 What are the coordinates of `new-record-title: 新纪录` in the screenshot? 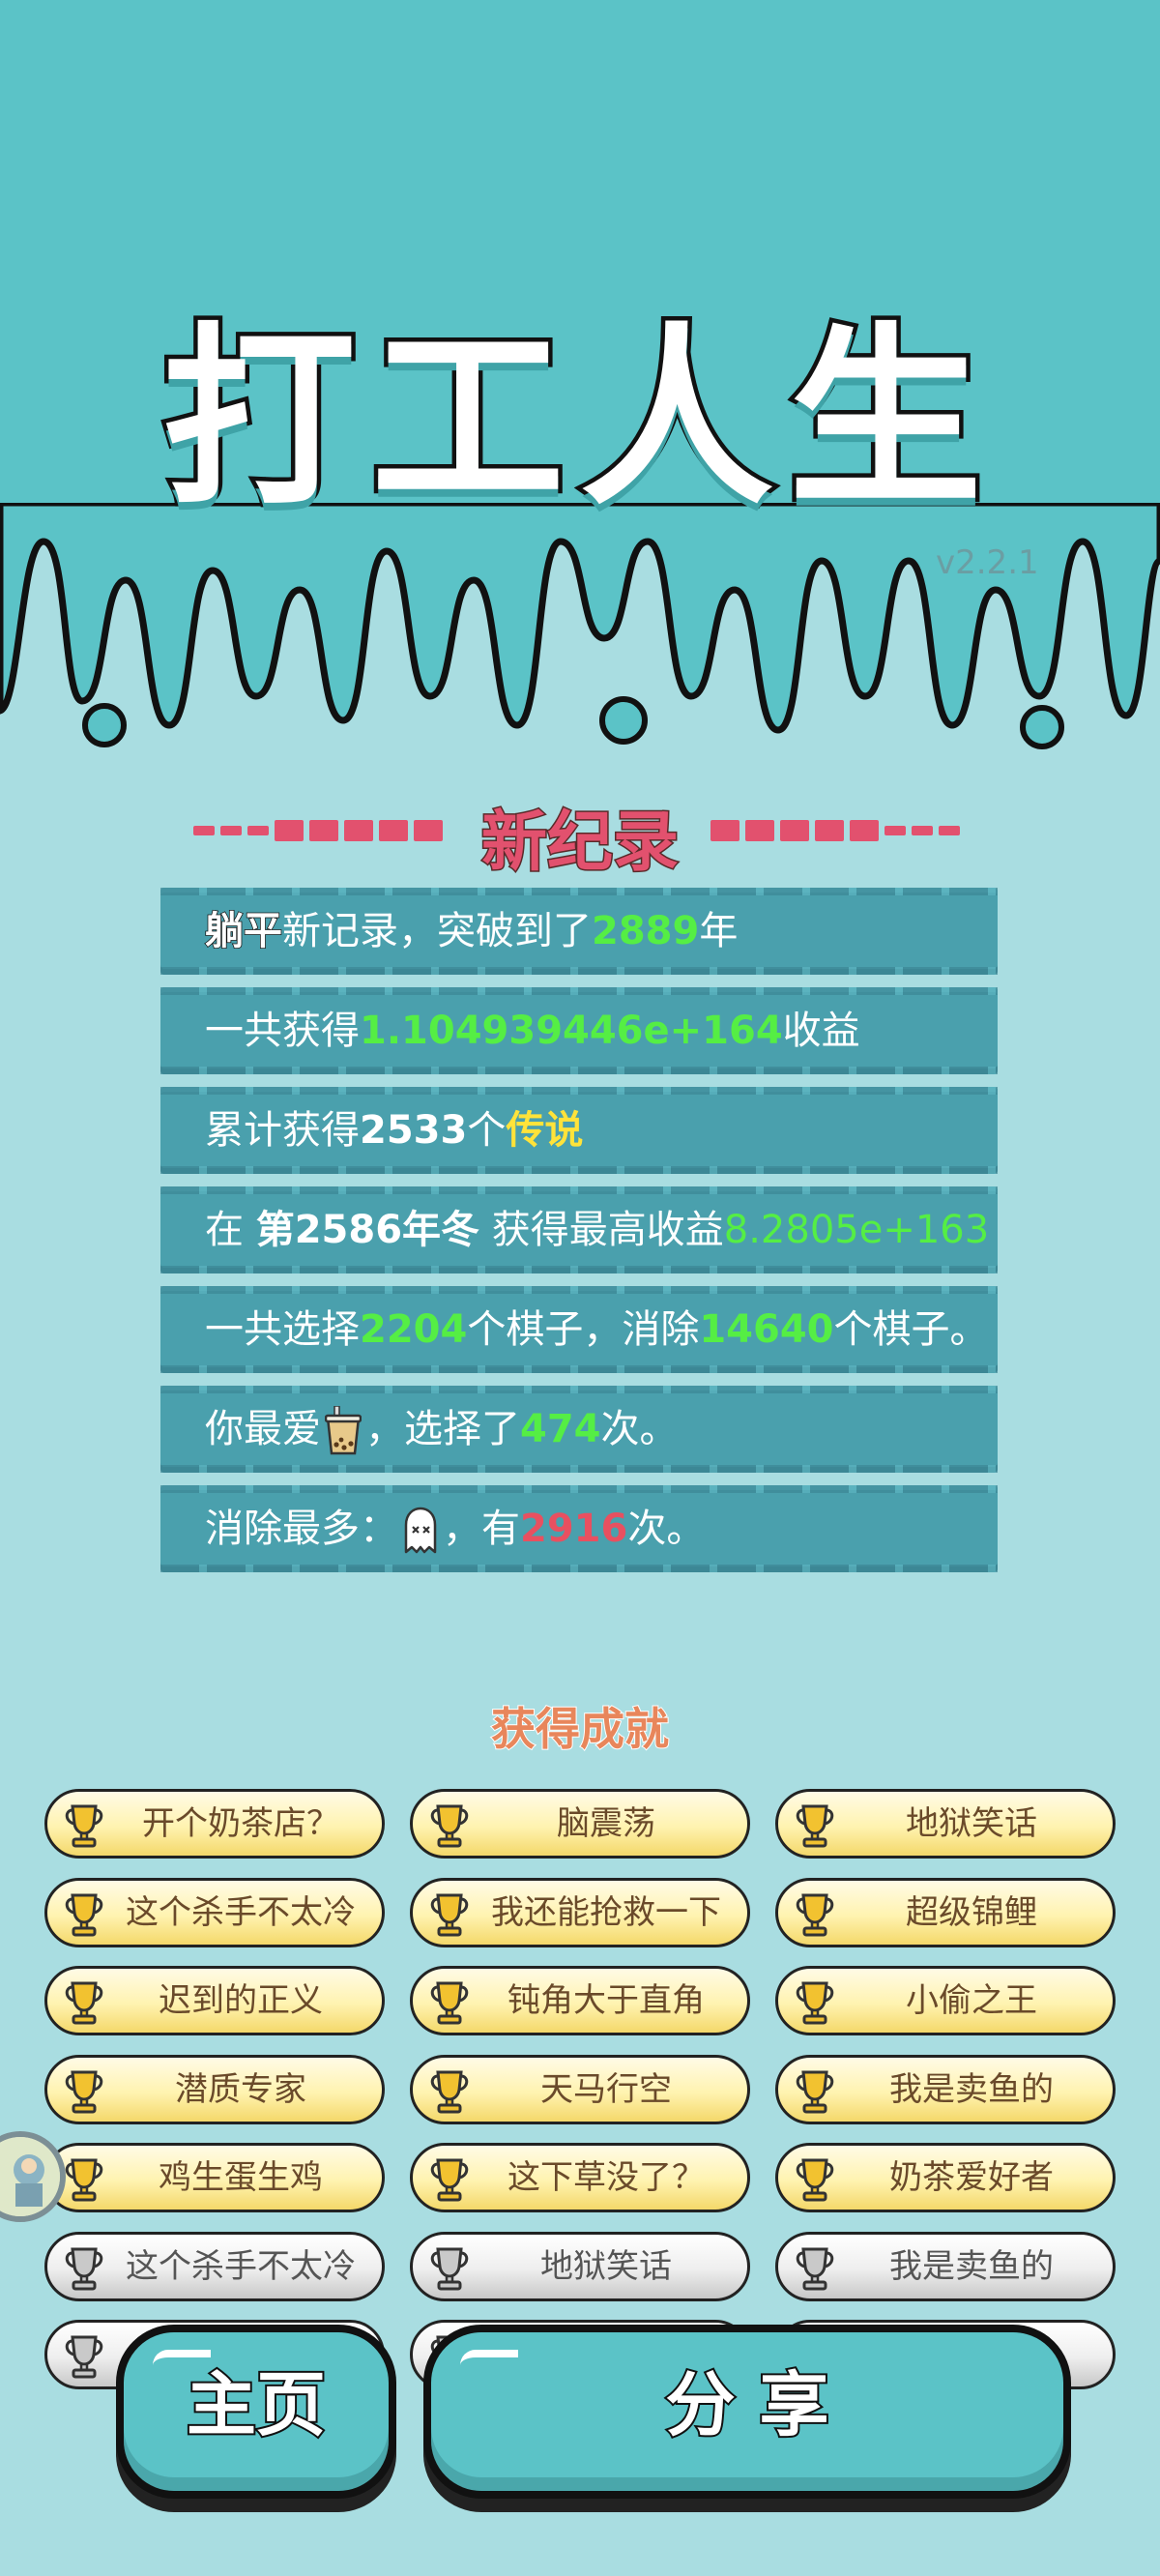 It's located at (579, 843).